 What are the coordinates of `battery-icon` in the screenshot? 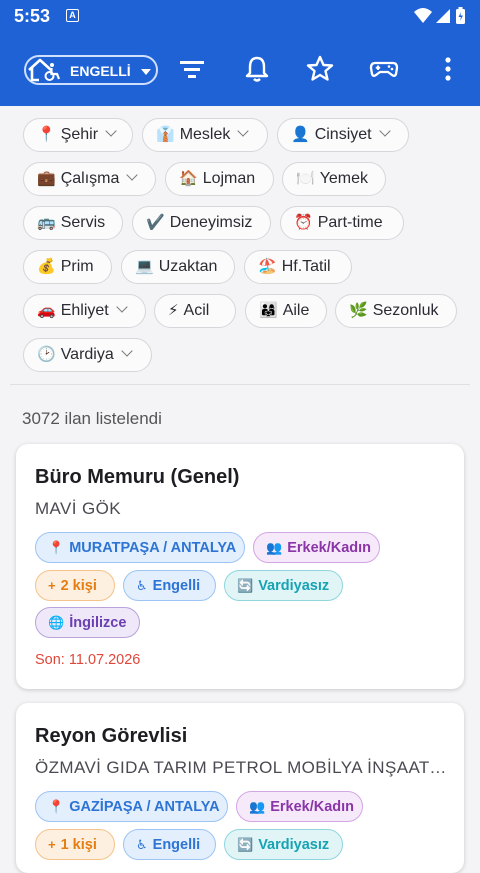 It's located at (460, 15).